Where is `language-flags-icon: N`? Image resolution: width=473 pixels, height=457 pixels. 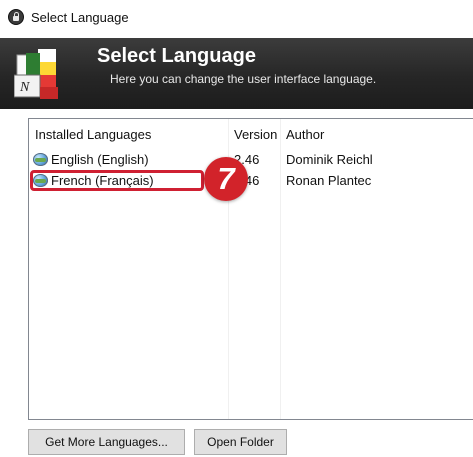
language-flags-icon: N is located at coordinates (36, 74).